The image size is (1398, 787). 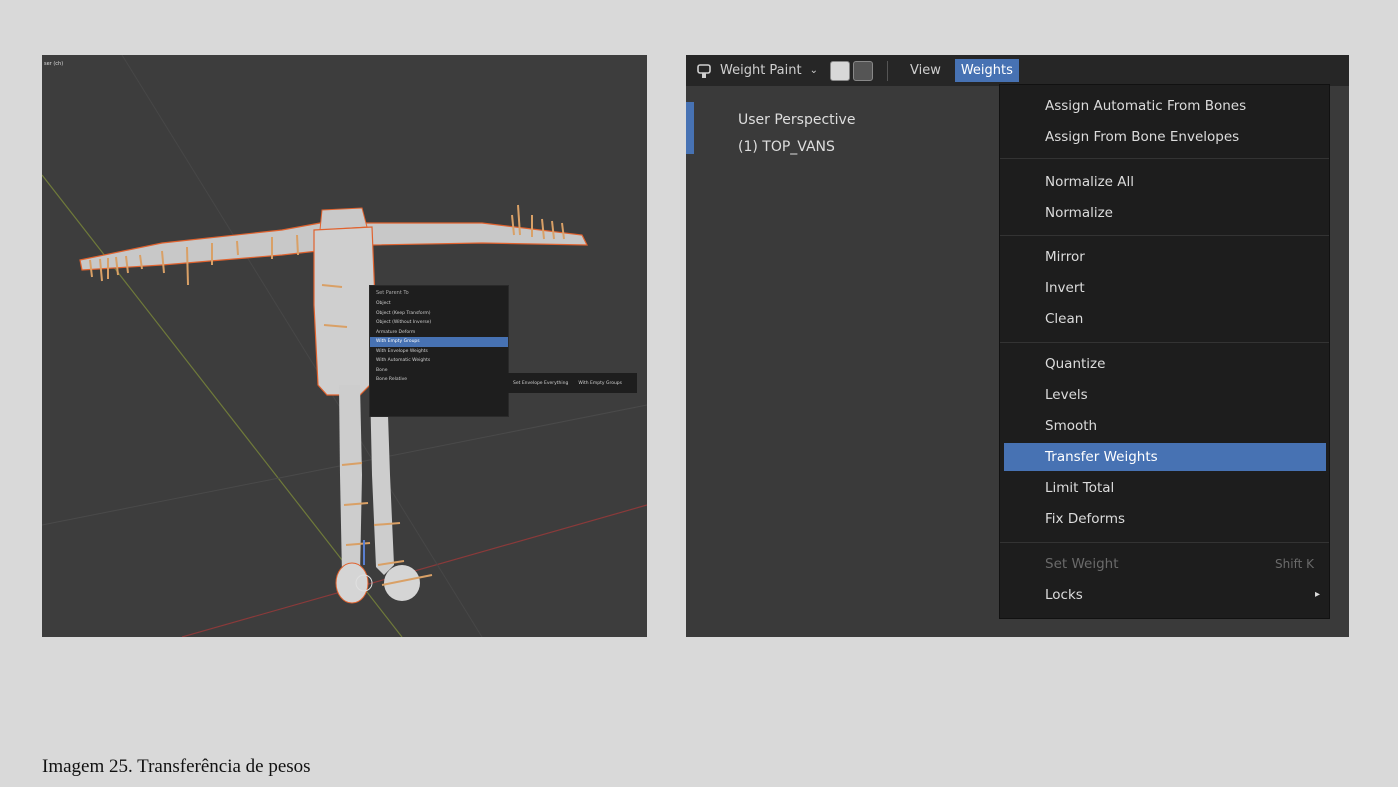 What do you see at coordinates (986, 70) in the screenshot?
I see `menu-weights: Weights` at bounding box center [986, 70].